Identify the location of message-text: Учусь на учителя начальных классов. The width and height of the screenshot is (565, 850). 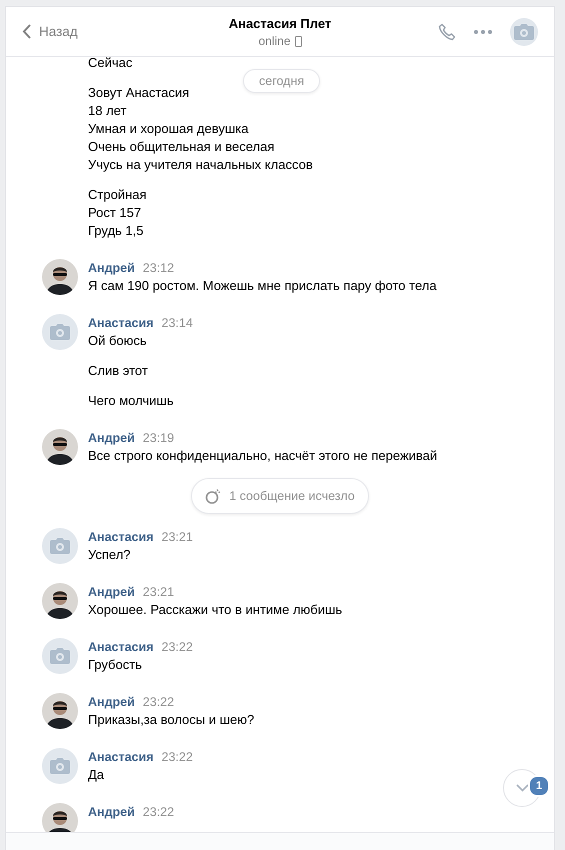
(200, 165).